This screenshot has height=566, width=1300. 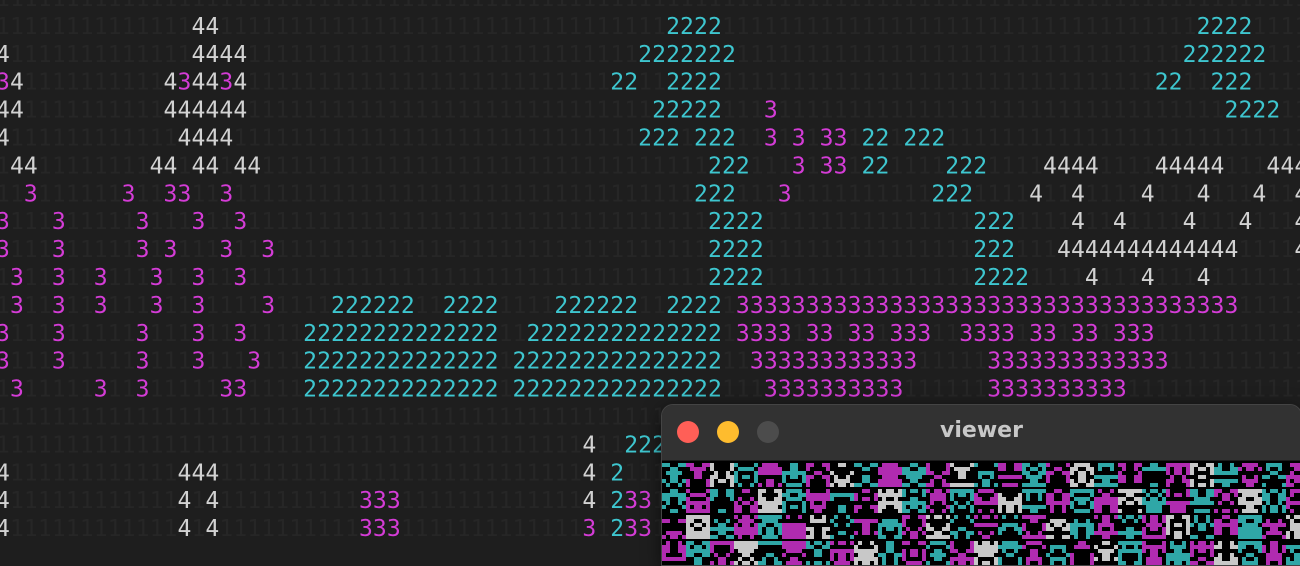 I want to click on viewer-window: viewer, so click(x=980, y=485).